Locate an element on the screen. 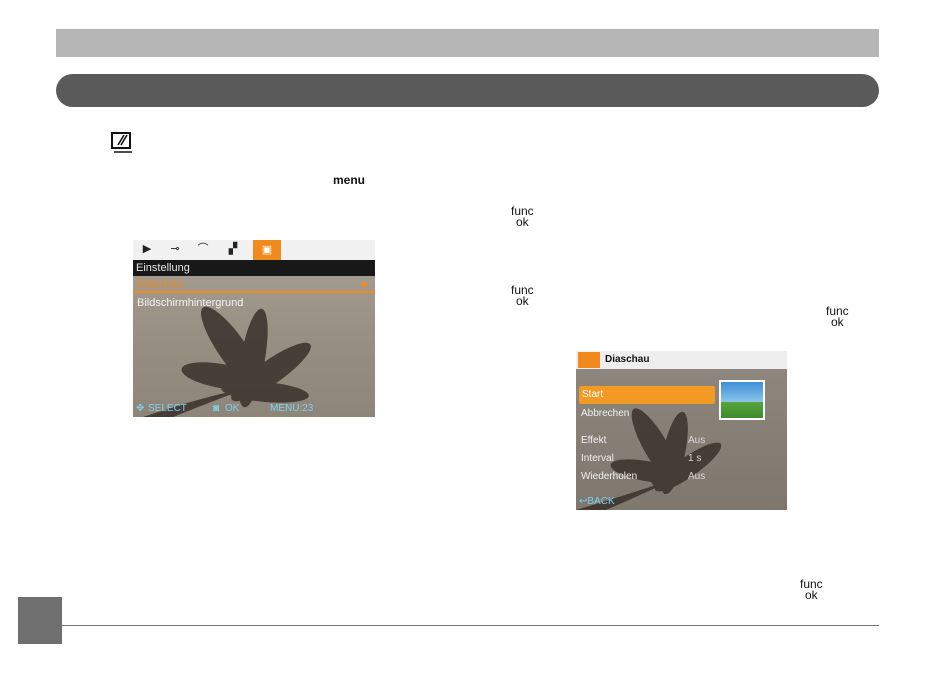 The width and height of the screenshot is (936, 681). menu-hint: MENU:23 is located at coordinates (292, 408).